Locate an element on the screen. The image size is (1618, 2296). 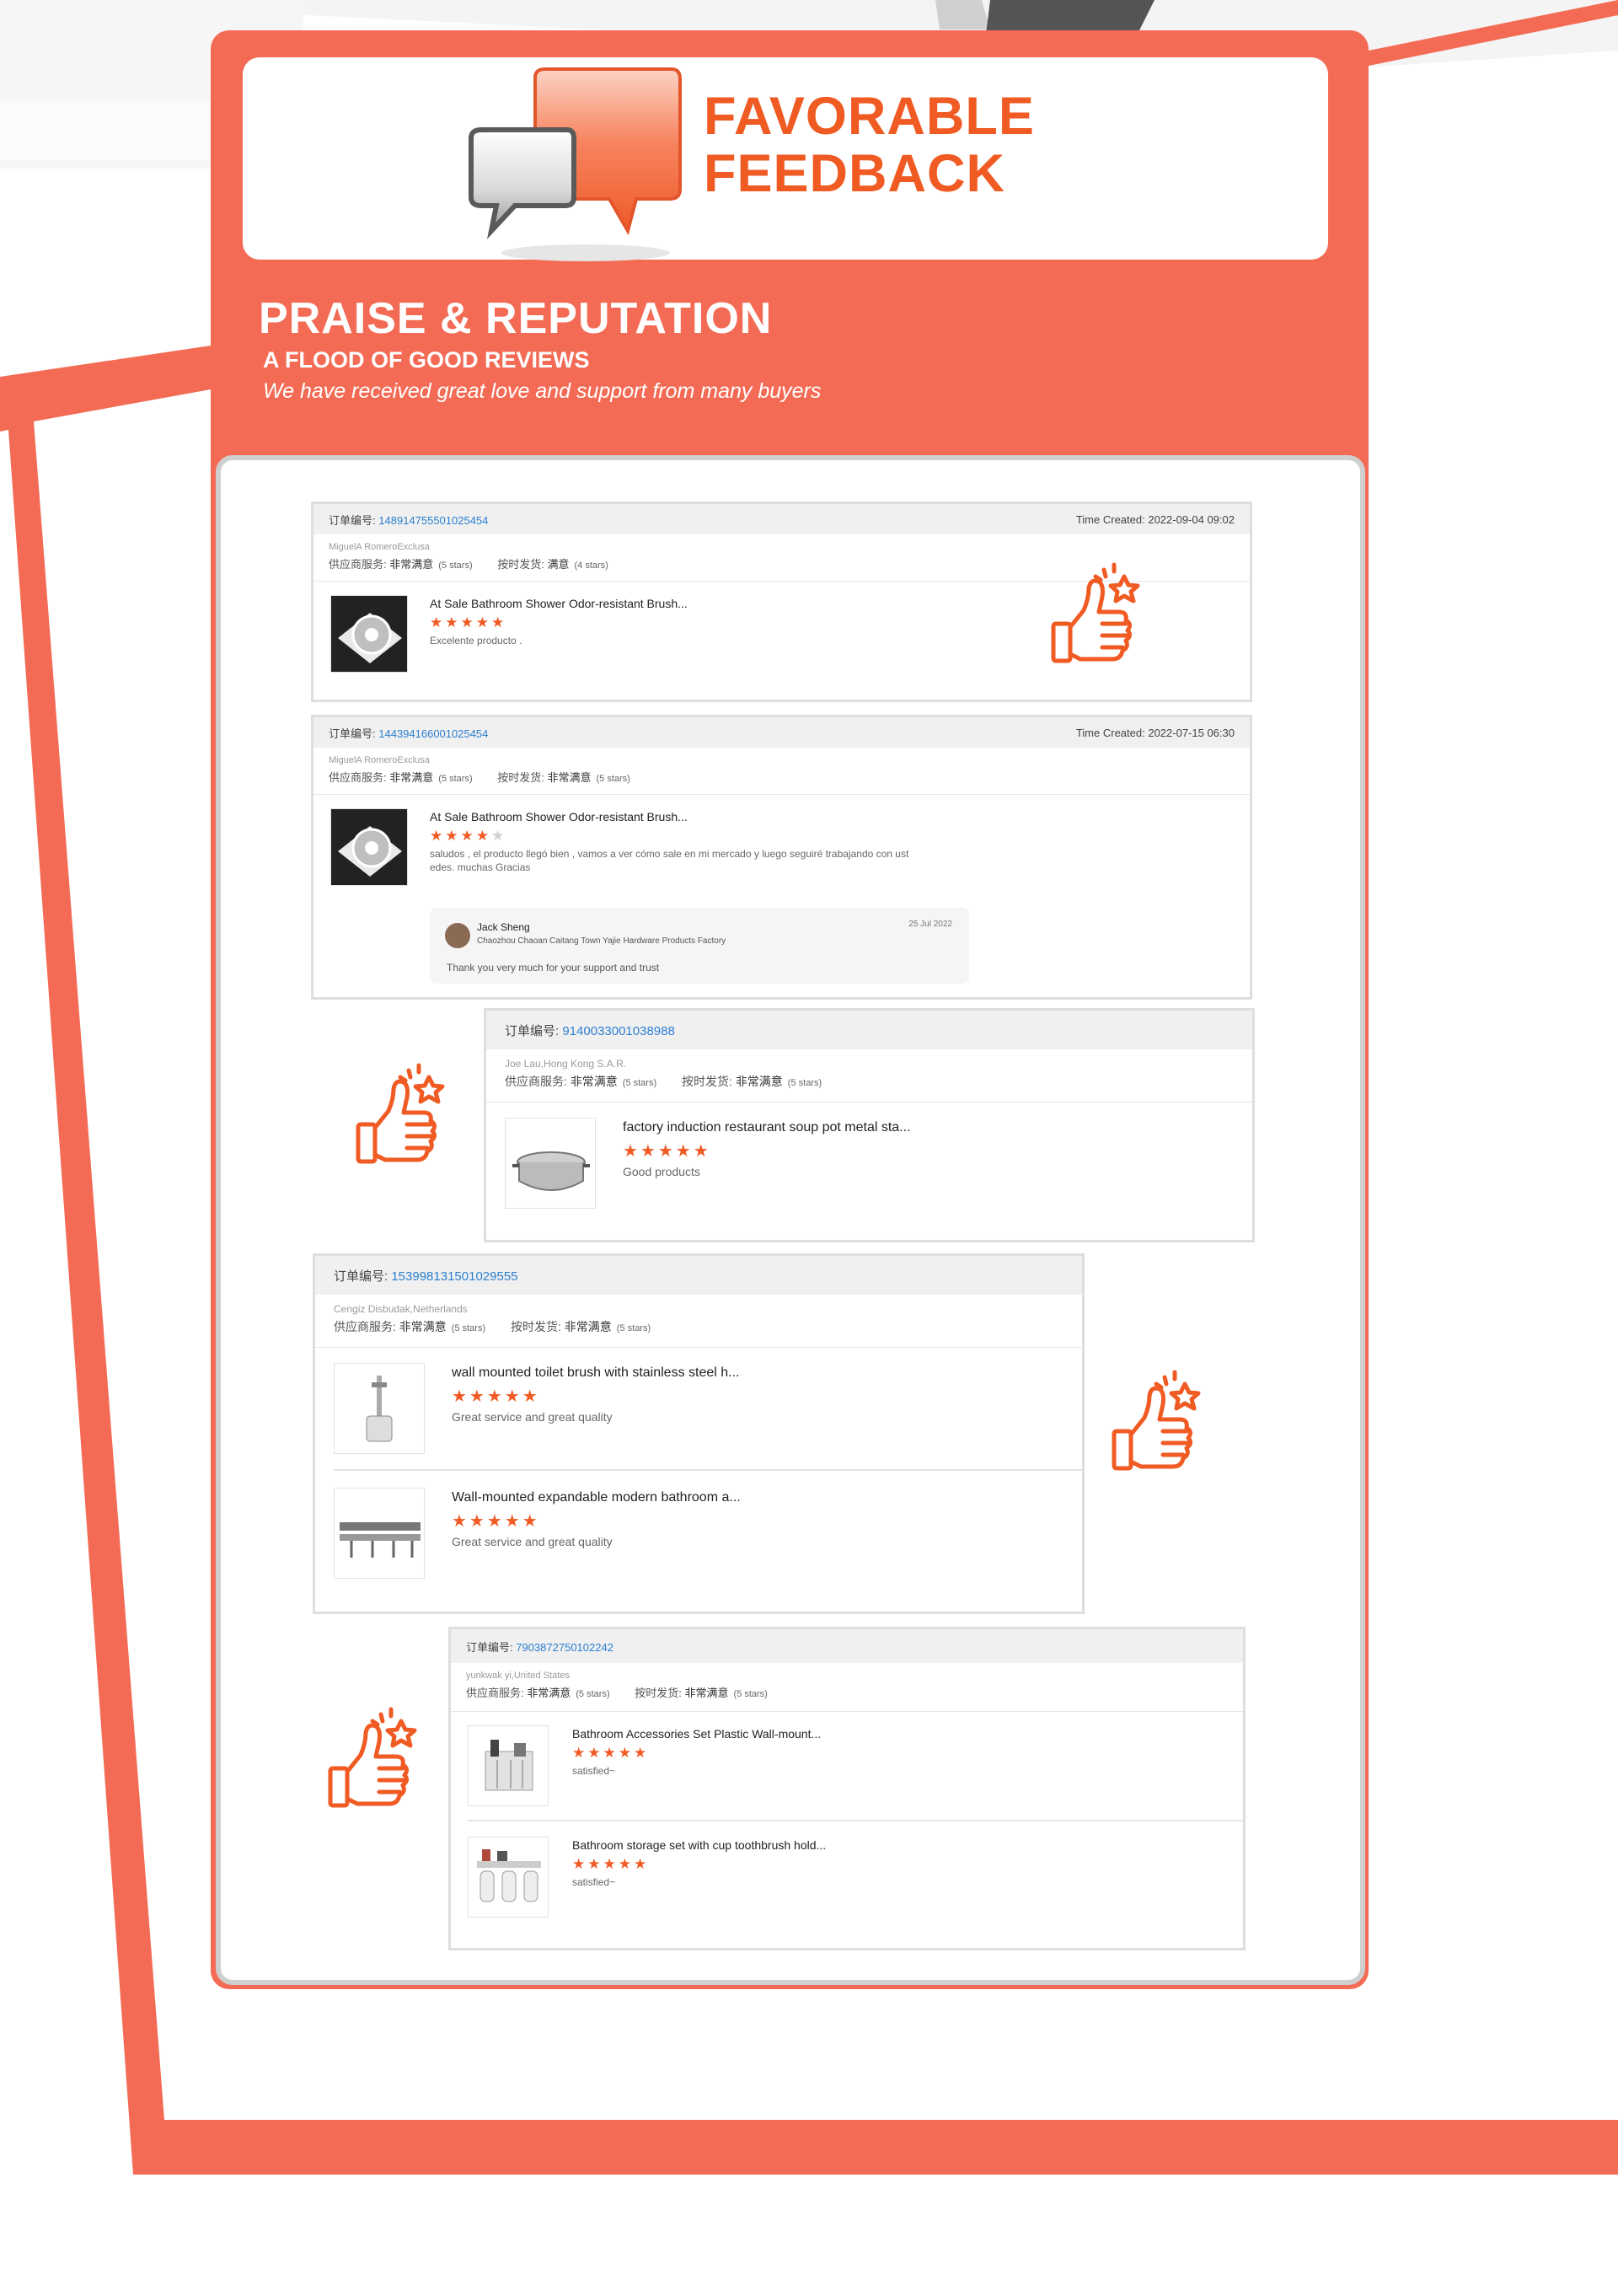
reply-date: 25 Jul 2022 is located at coordinates (930, 924).